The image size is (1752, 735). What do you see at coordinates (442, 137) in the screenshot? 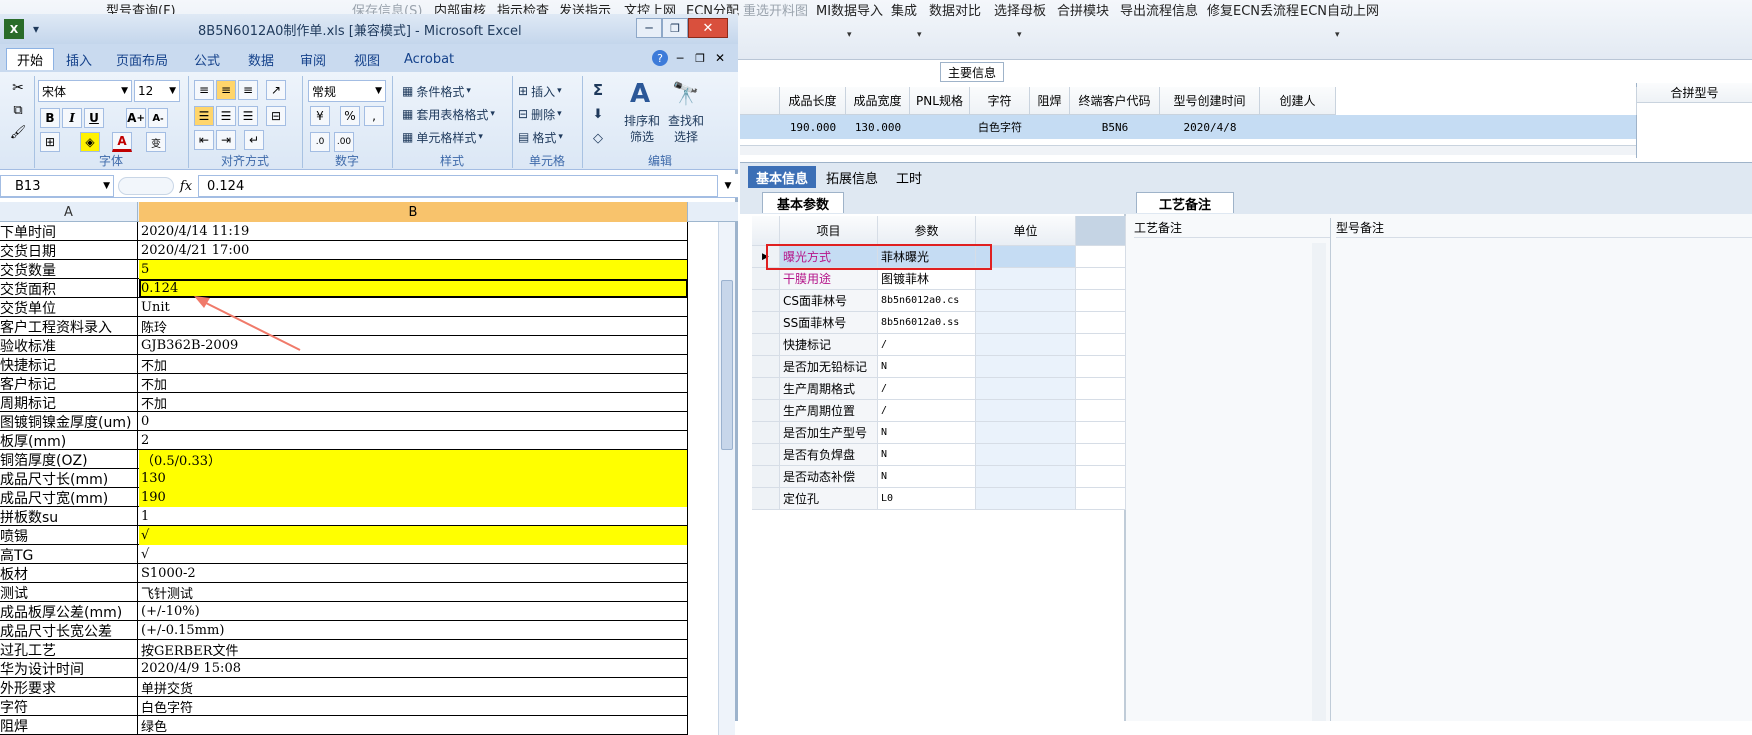
I see `cell-style-button: ▦ 单元格样式 ▾` at bounding box center [442, 137].